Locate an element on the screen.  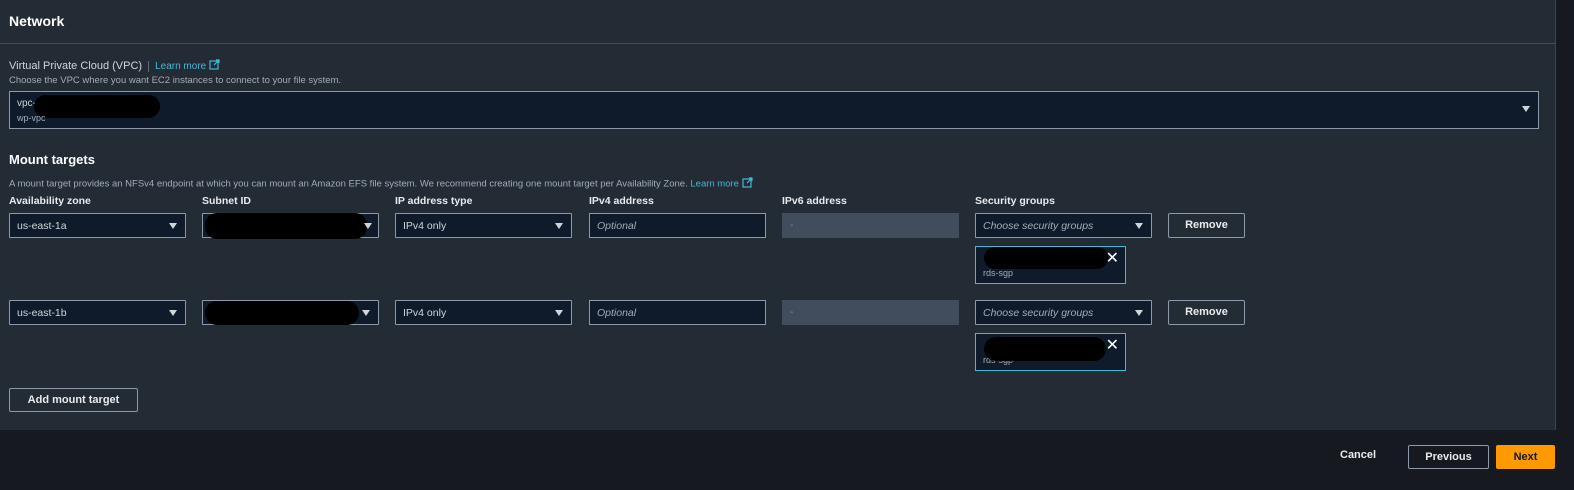
column-header-ipv6: IPv6 address is located at coordinates (814, 201).